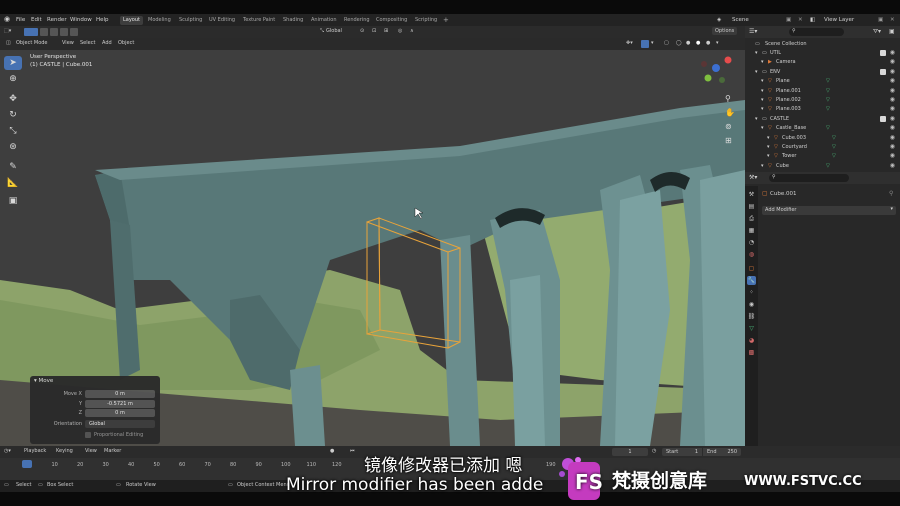 The height and width of the screenshot is (506, 900). I want to click on render-tab-icon: ▤, so click(751, 206).